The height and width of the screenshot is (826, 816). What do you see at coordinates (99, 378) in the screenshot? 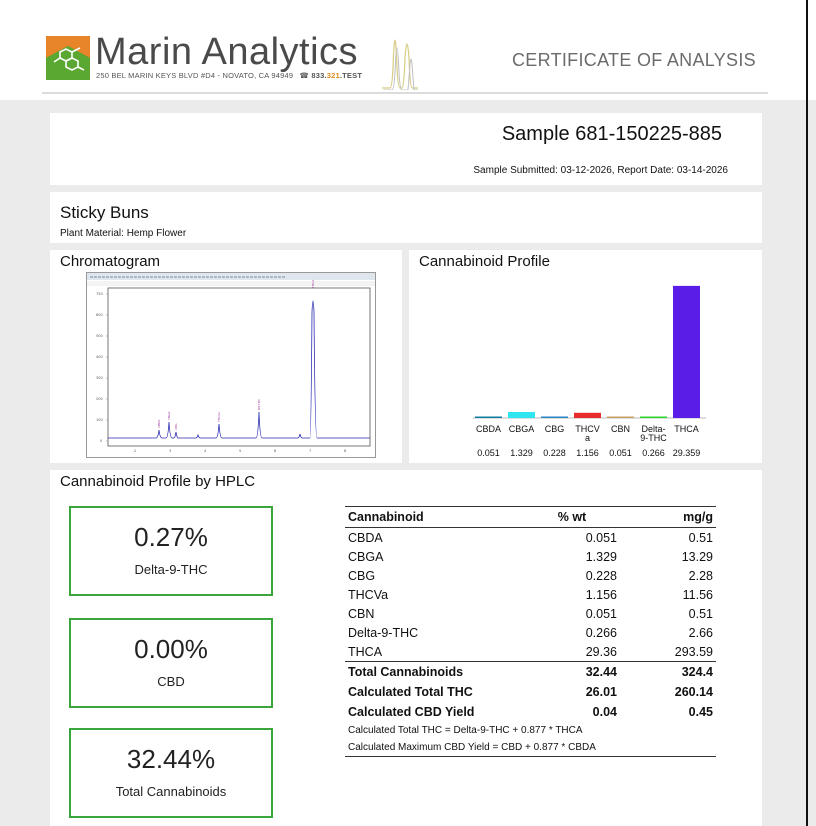
I see `svg-text: 300` at bounding box center [99, 378].